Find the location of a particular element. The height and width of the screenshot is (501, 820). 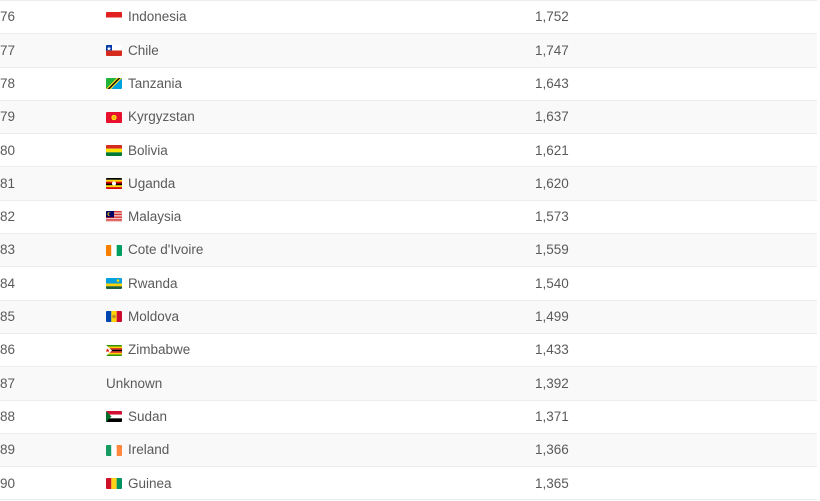

value-cell: 1,621 is located at coordinates (675, 150).